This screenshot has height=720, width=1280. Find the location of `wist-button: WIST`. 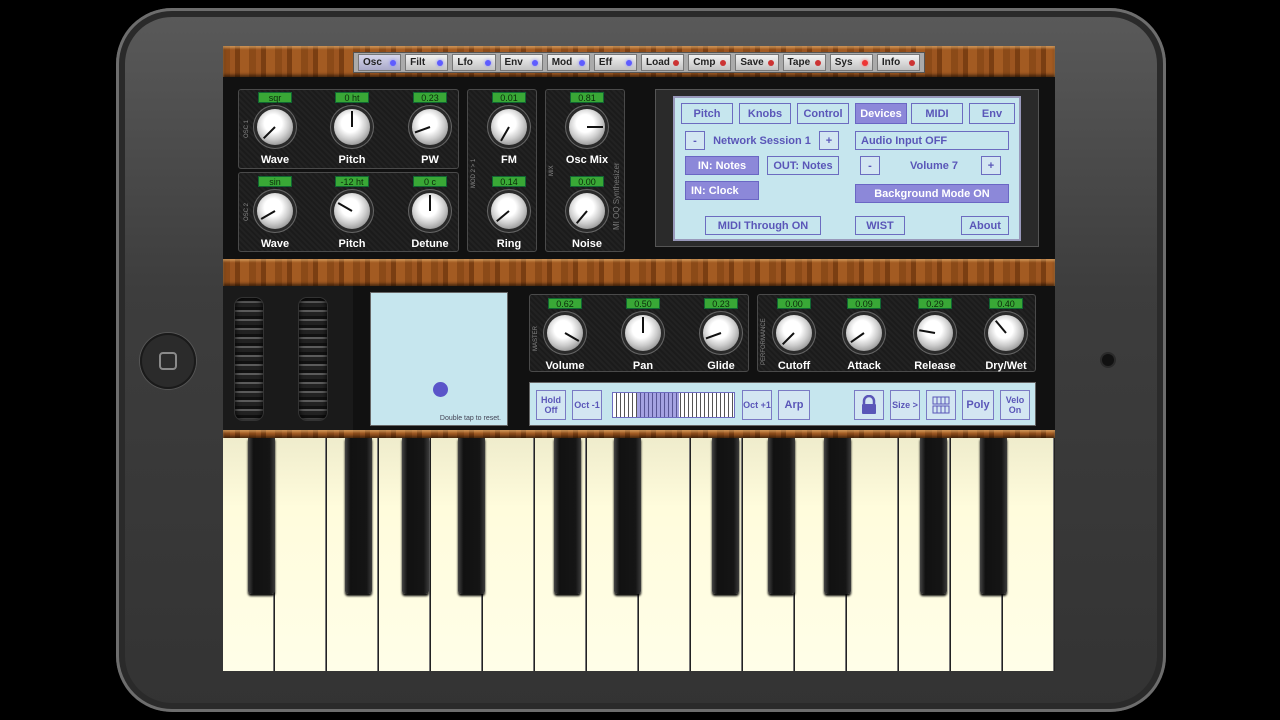

wist-button: WIST is located at coordinates (880, 225).